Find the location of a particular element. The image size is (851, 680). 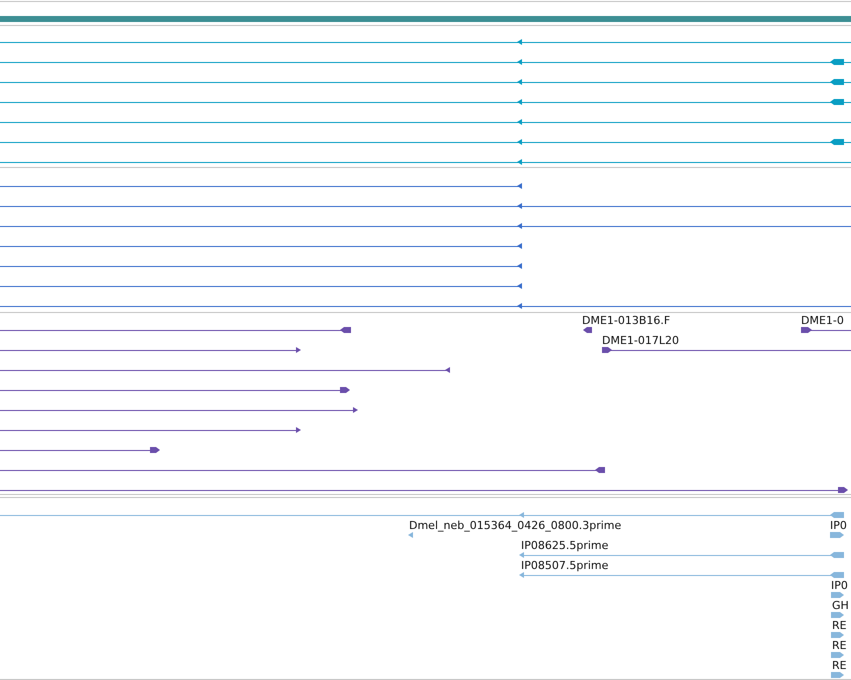

feature-label: IP08625.5prime is located at coordinates (564, 545).